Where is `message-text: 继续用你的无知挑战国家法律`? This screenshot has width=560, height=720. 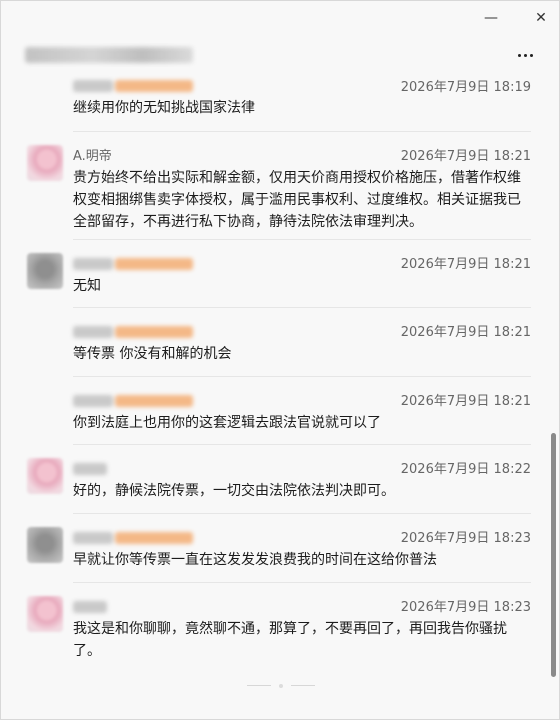 message-text: 继续用你的无知挑战国家法律 is located at coordinates (303, 108).